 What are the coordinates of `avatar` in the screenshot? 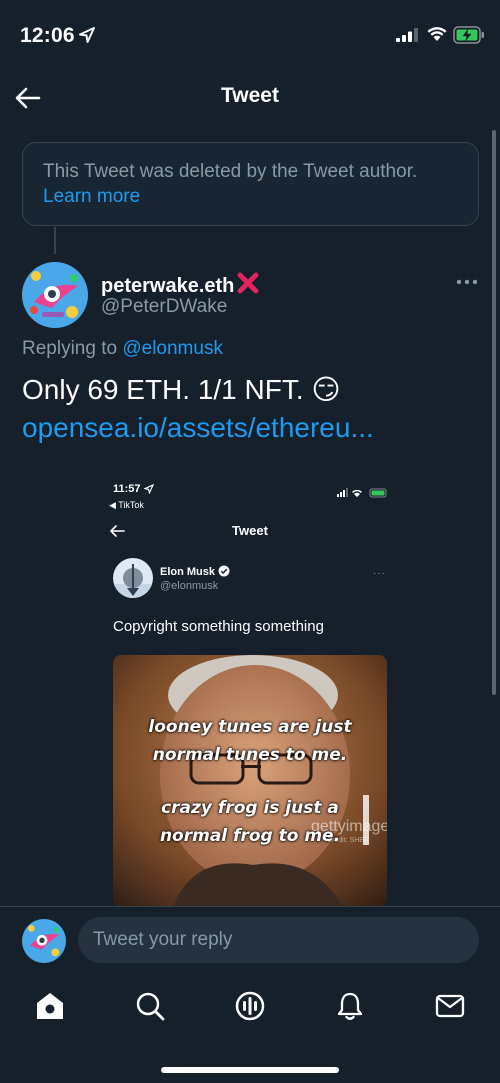 It's located at (55, 295).